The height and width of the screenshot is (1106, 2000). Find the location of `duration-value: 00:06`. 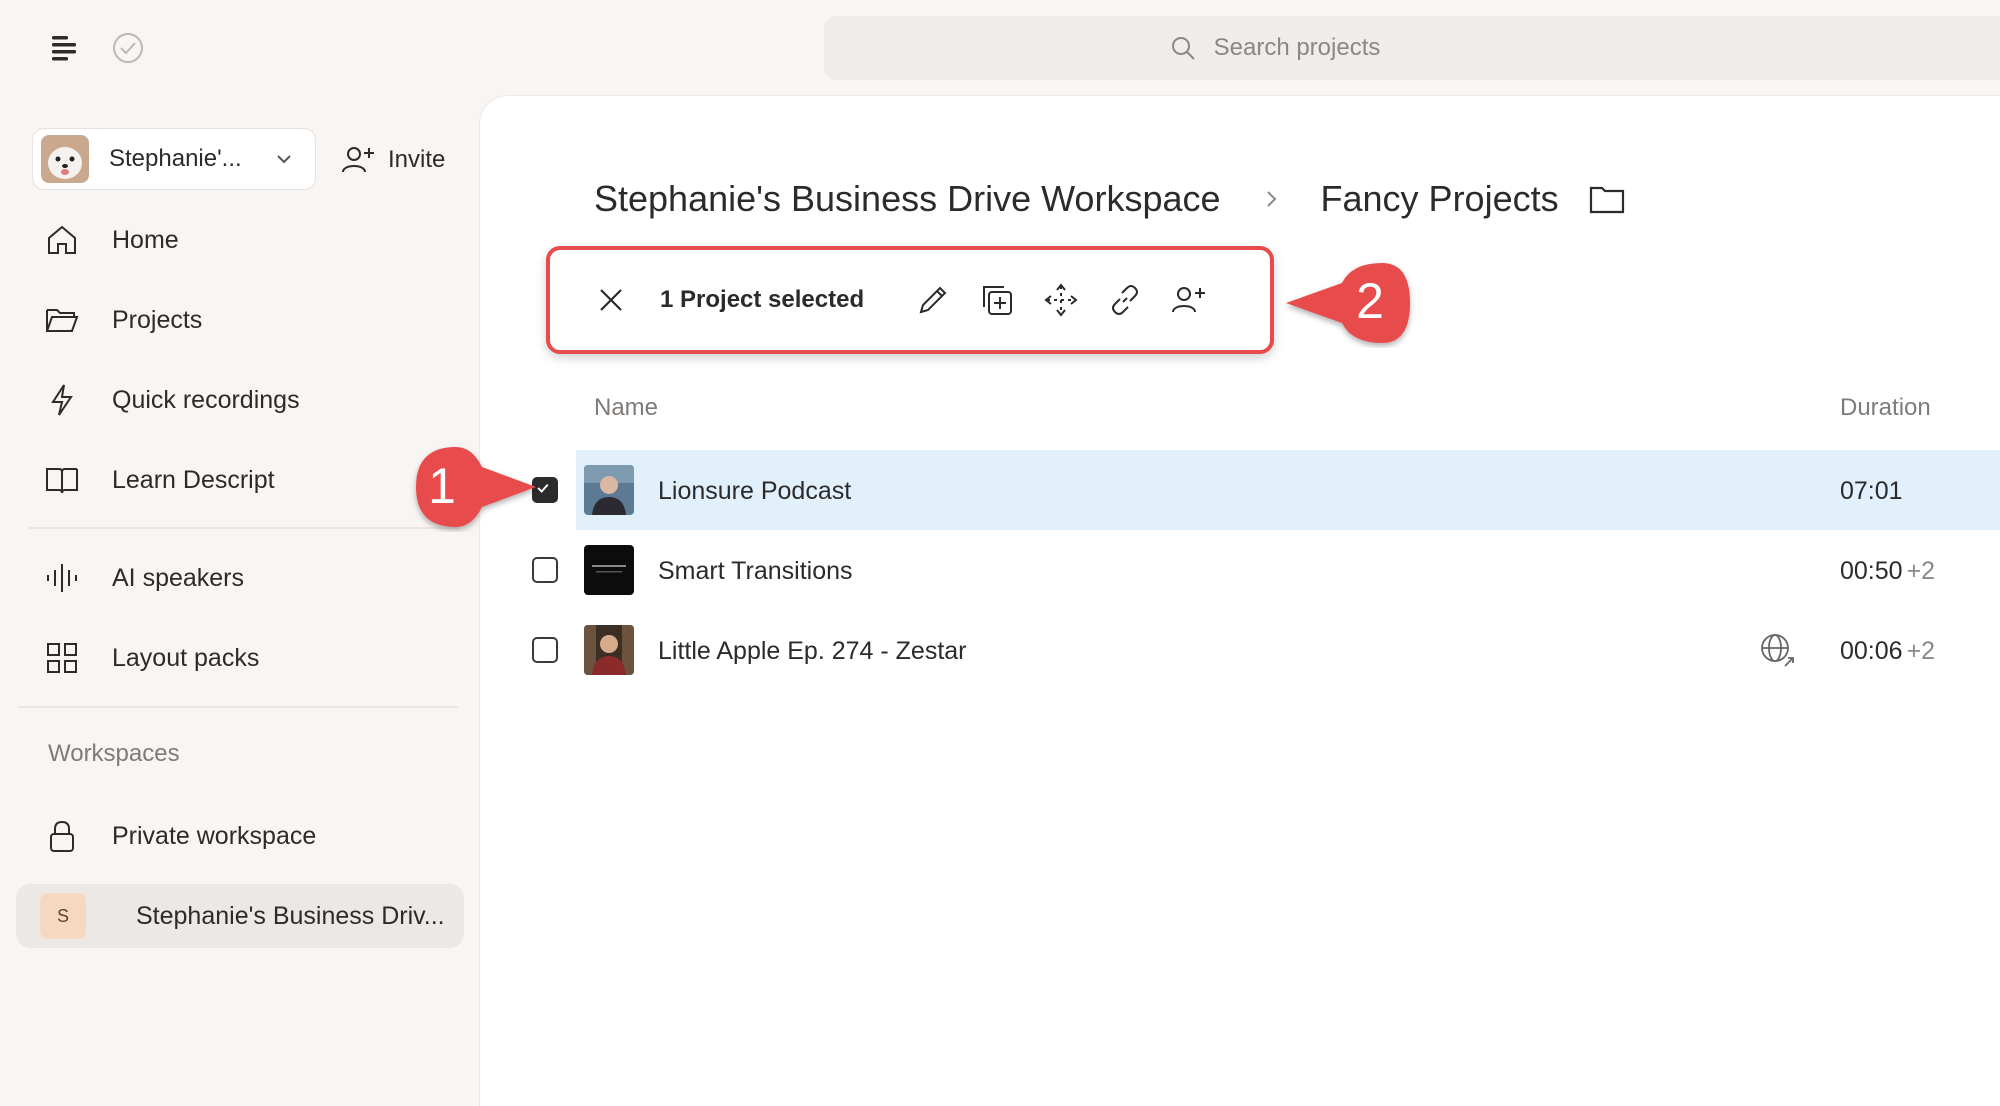

duration-value: 00:06 is located at coordinates (1871, 651).